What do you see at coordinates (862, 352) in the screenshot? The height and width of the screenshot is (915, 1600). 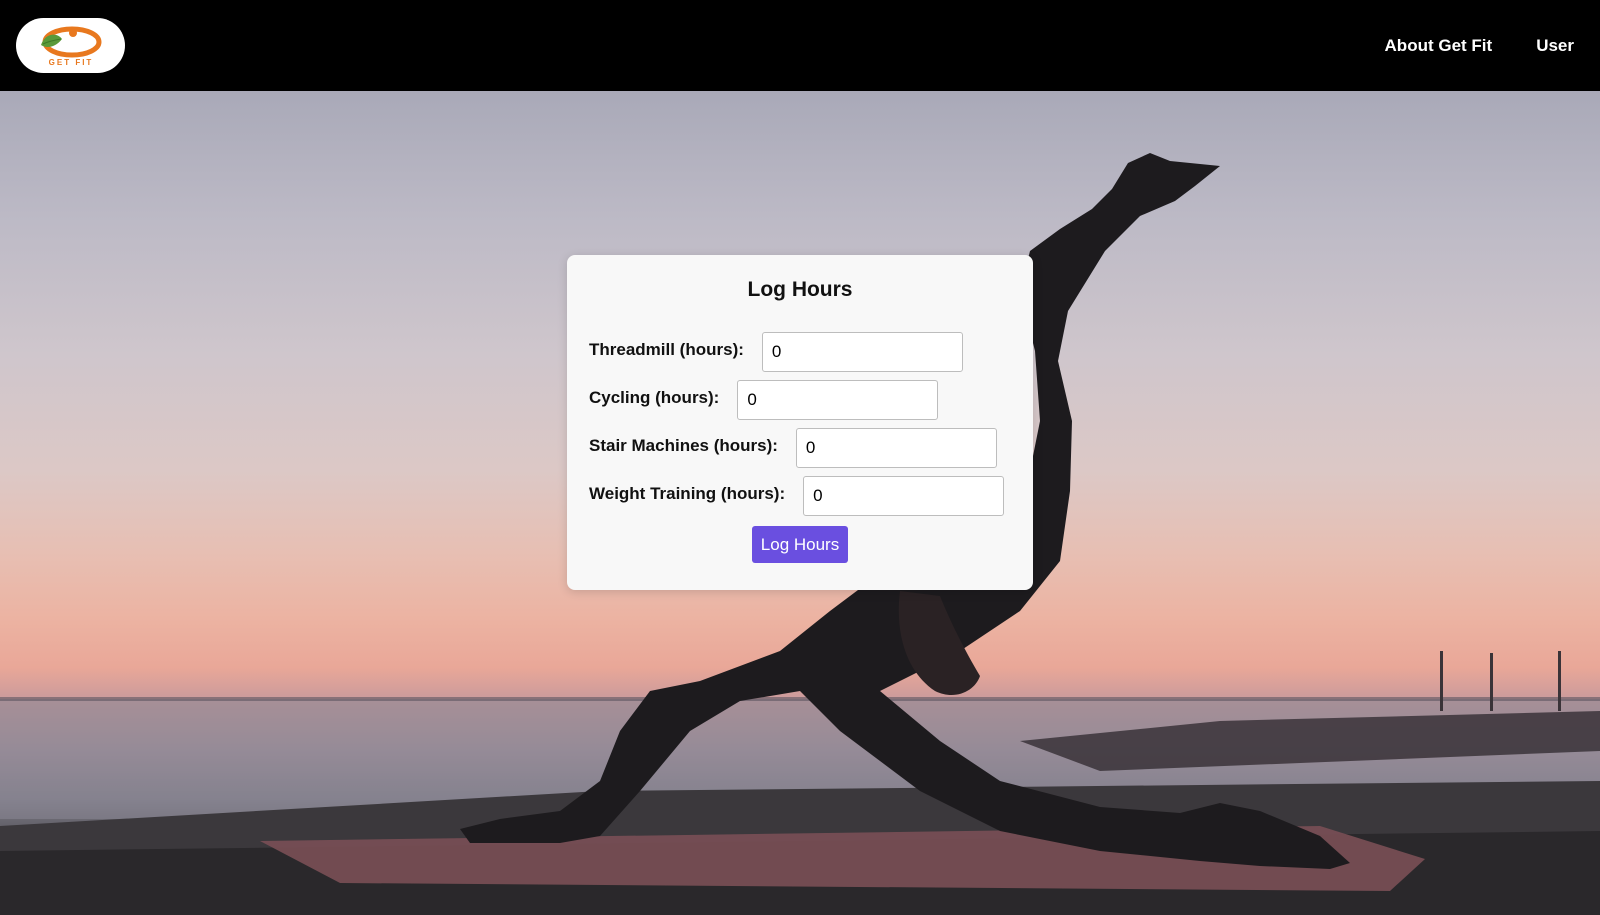 I see `threadmill-hours-input` at bounding box center [862, 352].